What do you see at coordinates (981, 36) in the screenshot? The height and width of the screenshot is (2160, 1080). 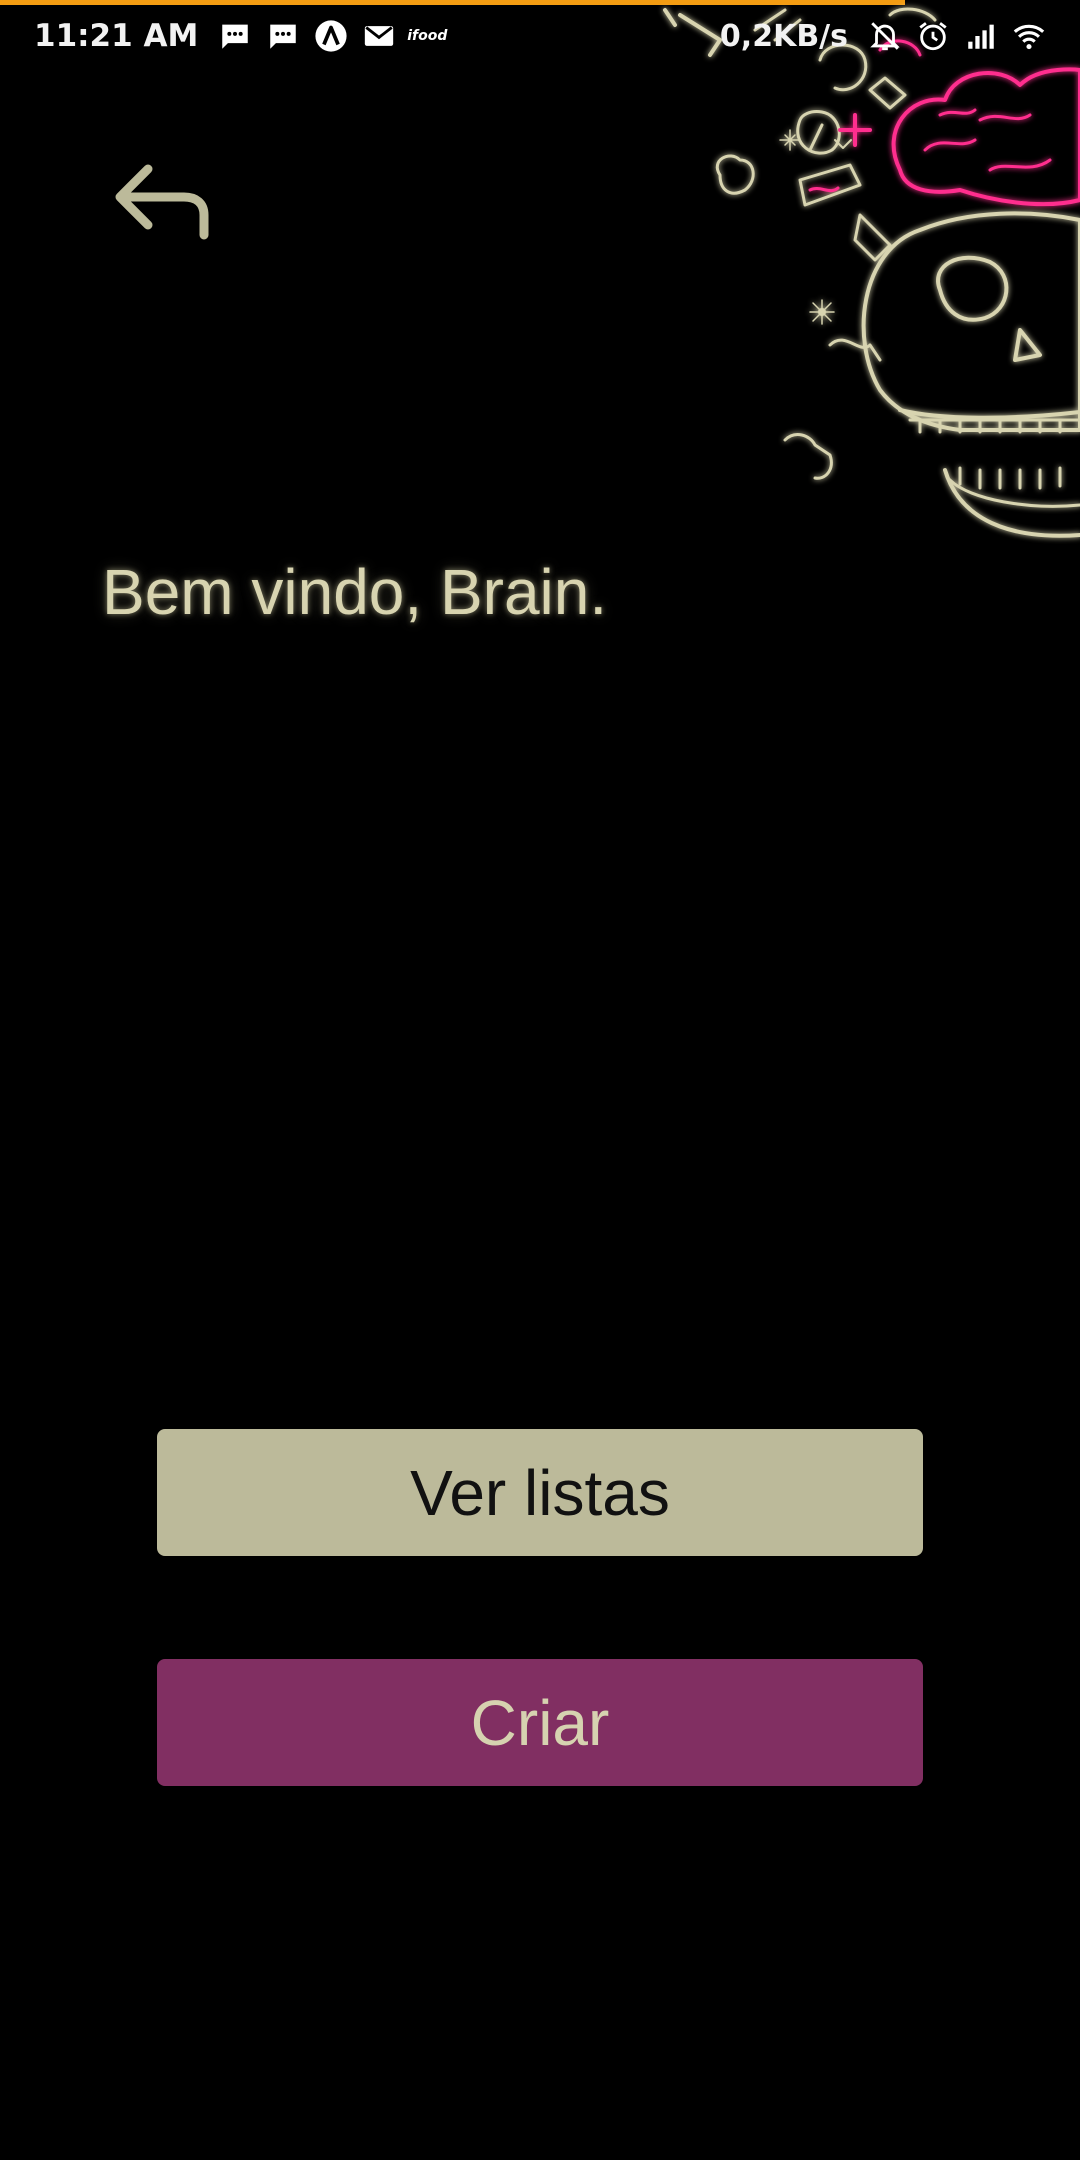 I see `signal-icon` at bounding box center [981, 36].